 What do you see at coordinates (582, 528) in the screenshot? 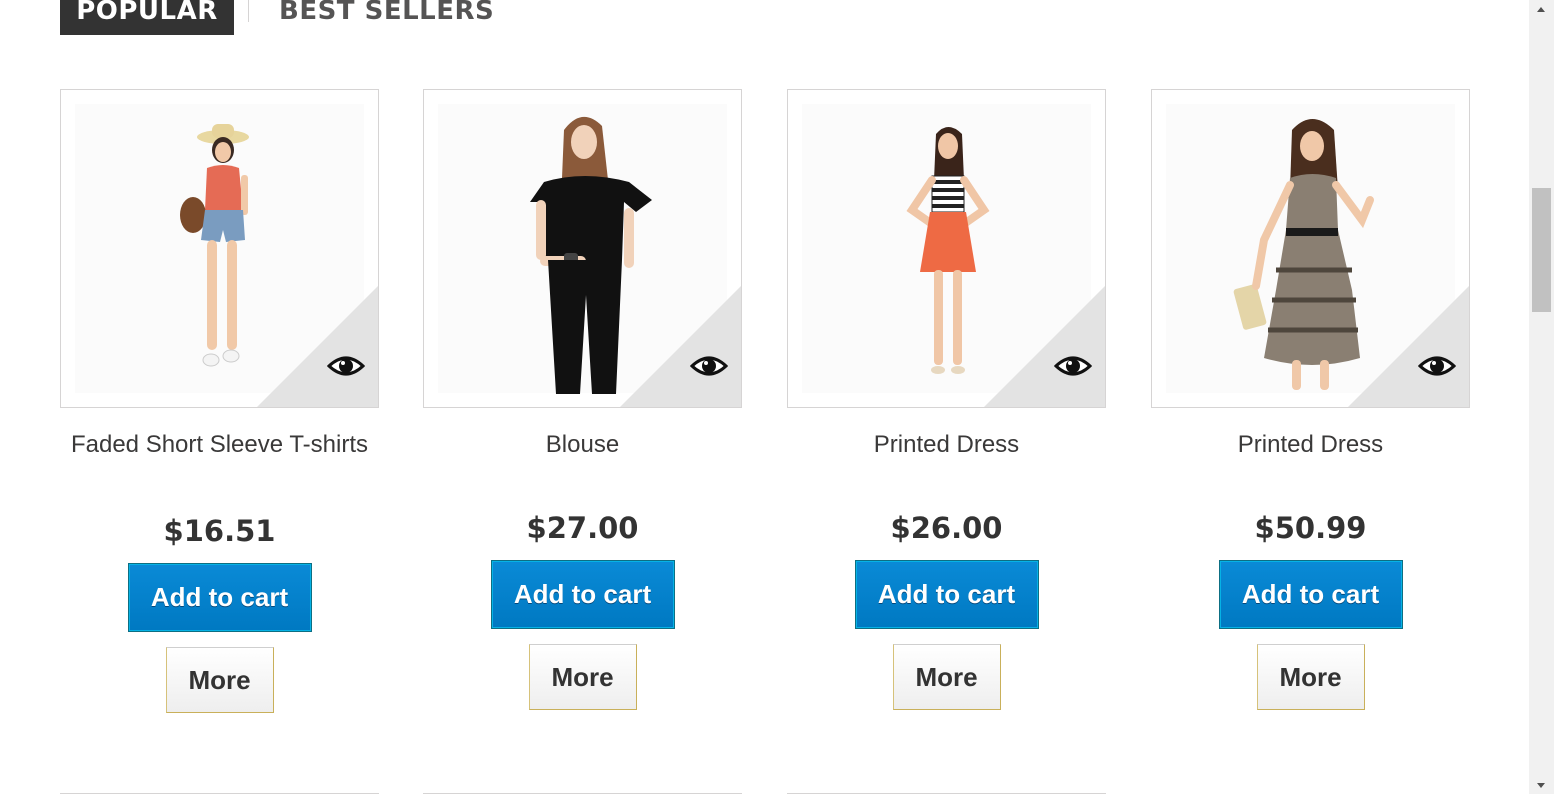
I see `product-price: $27.00` at bounding box center [582, 528].